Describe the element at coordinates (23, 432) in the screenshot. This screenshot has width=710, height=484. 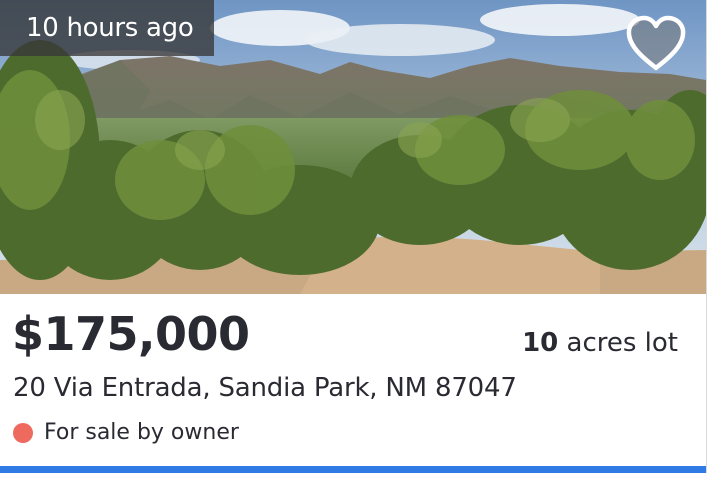
I see `status-dot-icon` at that location.